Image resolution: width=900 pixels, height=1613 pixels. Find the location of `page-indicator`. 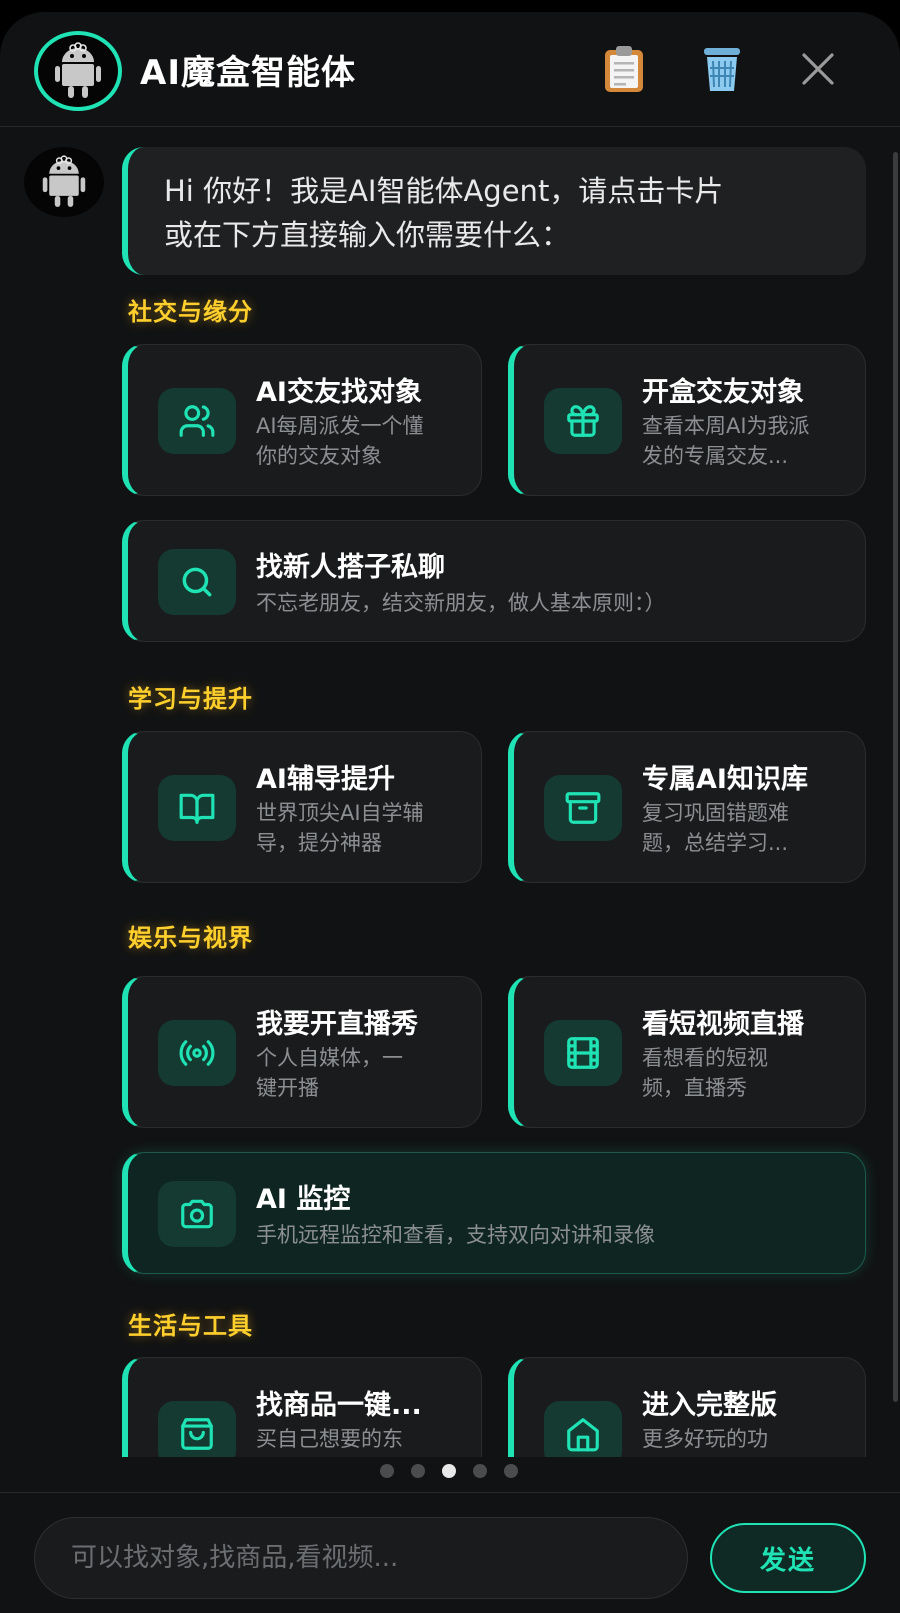

page-indicator is located at coordinates (450, 1471).